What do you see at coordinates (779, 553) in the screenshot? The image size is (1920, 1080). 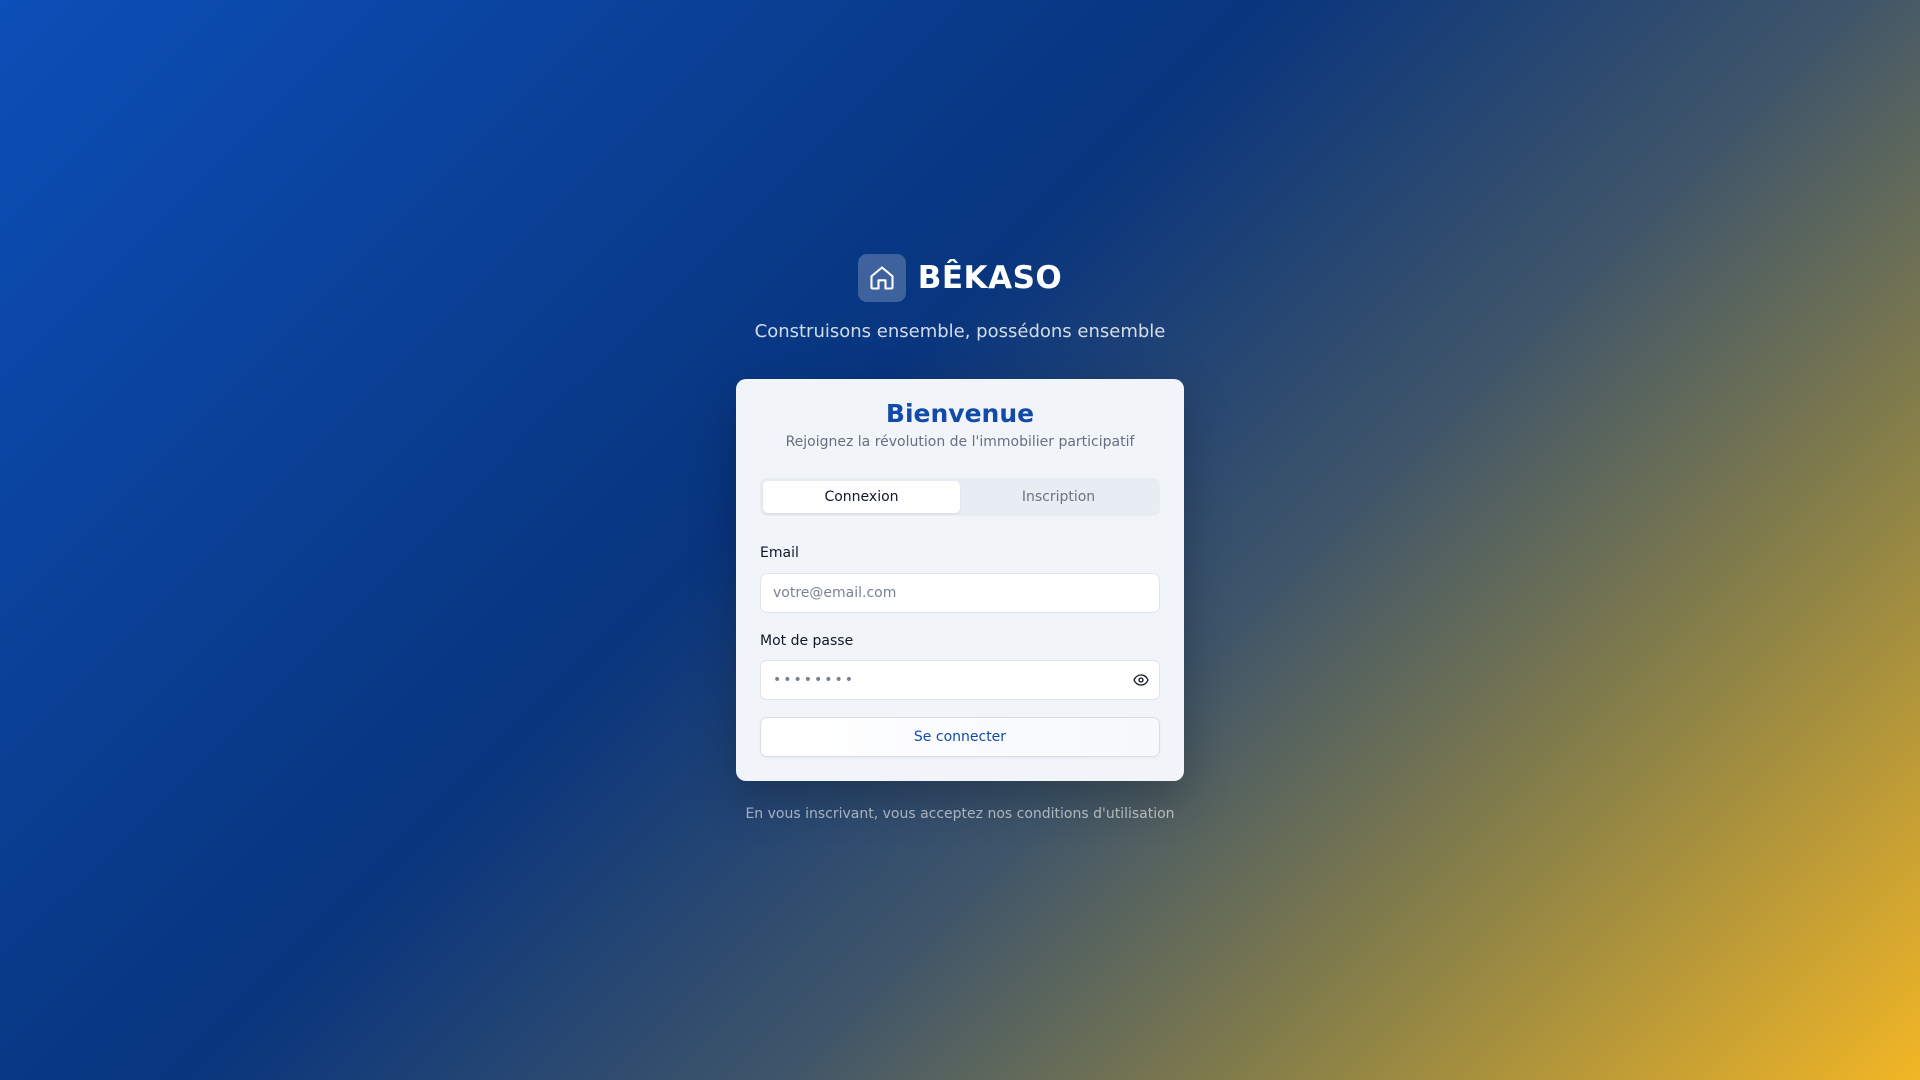 I see `email-label: Email` at bounding box center [779, 553].